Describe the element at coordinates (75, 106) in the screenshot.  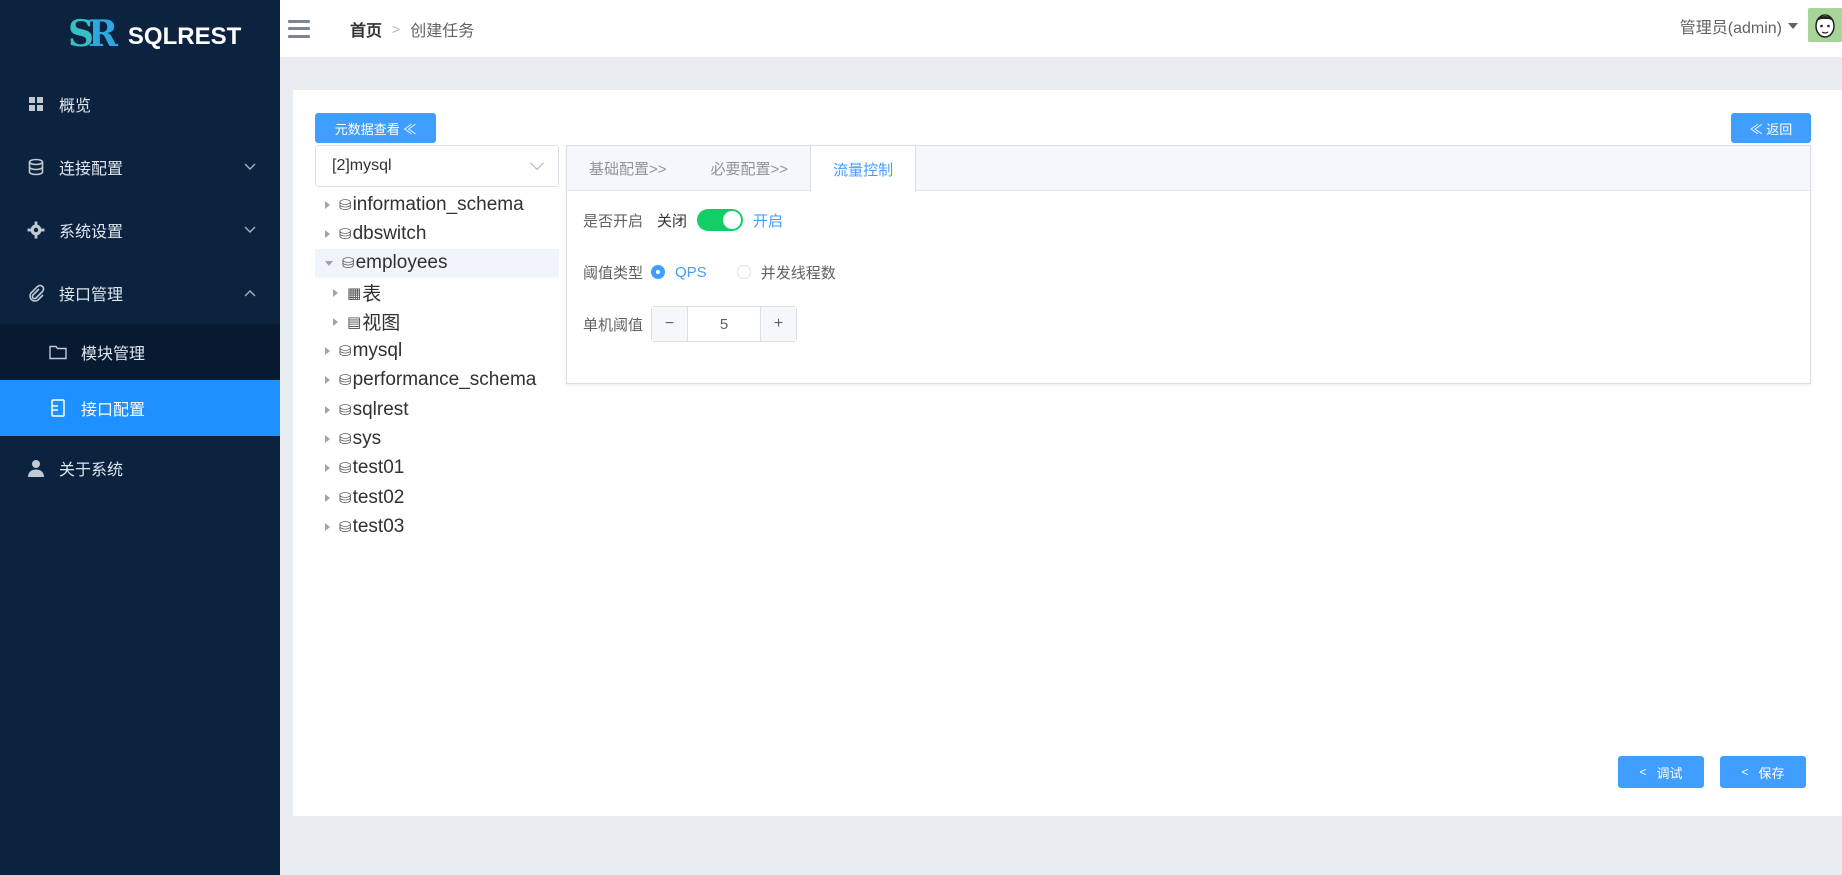
I see `sidebar-item-label: 概览` at that location.